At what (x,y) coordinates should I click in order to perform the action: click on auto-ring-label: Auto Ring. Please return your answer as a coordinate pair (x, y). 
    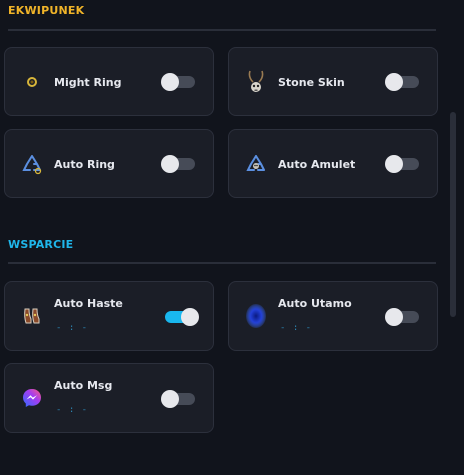
    Looking at the image, I should click on (84, 164).